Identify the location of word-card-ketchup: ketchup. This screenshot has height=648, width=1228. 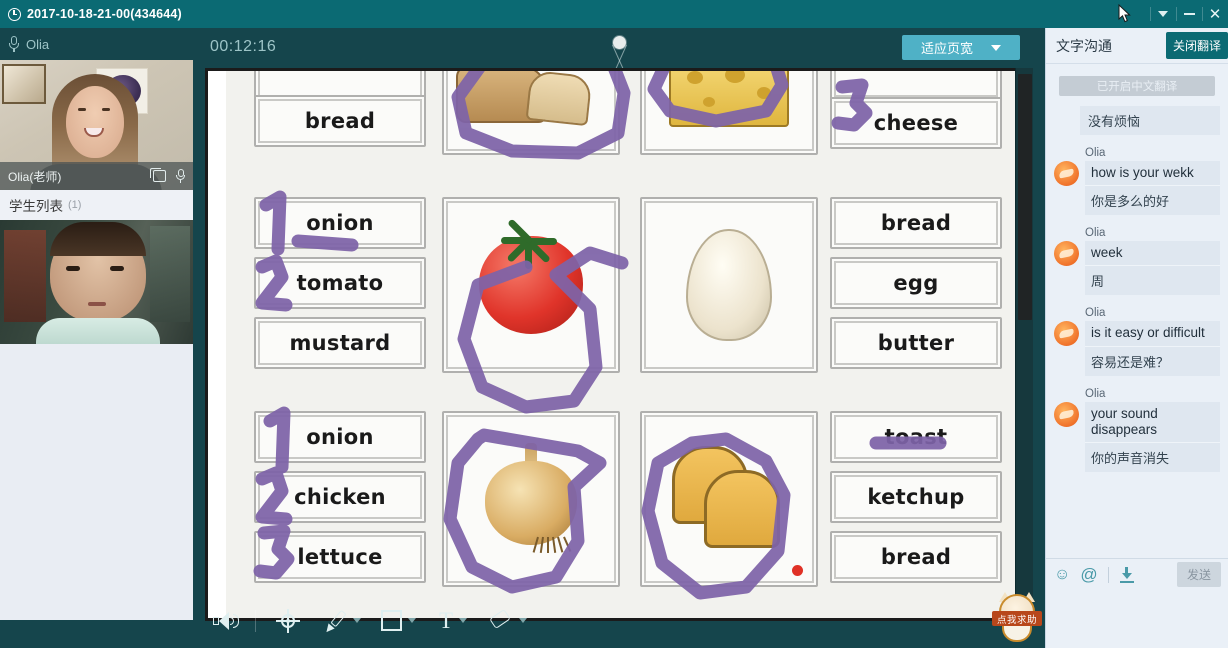
(916, 497).